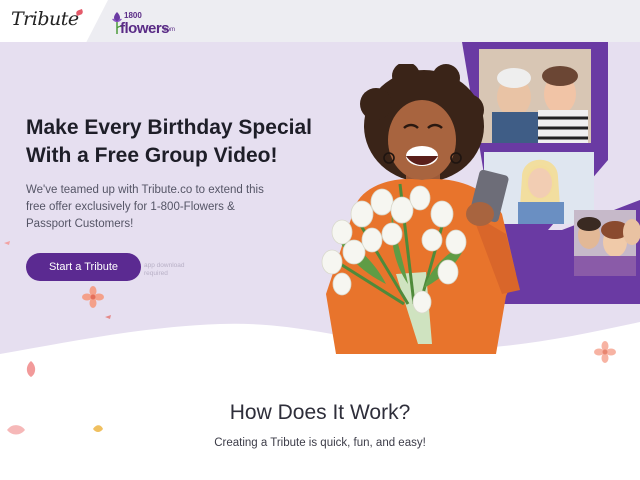 The height and width of the screenshot is (480, 640). What do you see at coordinates (164, 269) in the screenshot?
I see `faint-note: app download required` at bounding box center [164, 269].